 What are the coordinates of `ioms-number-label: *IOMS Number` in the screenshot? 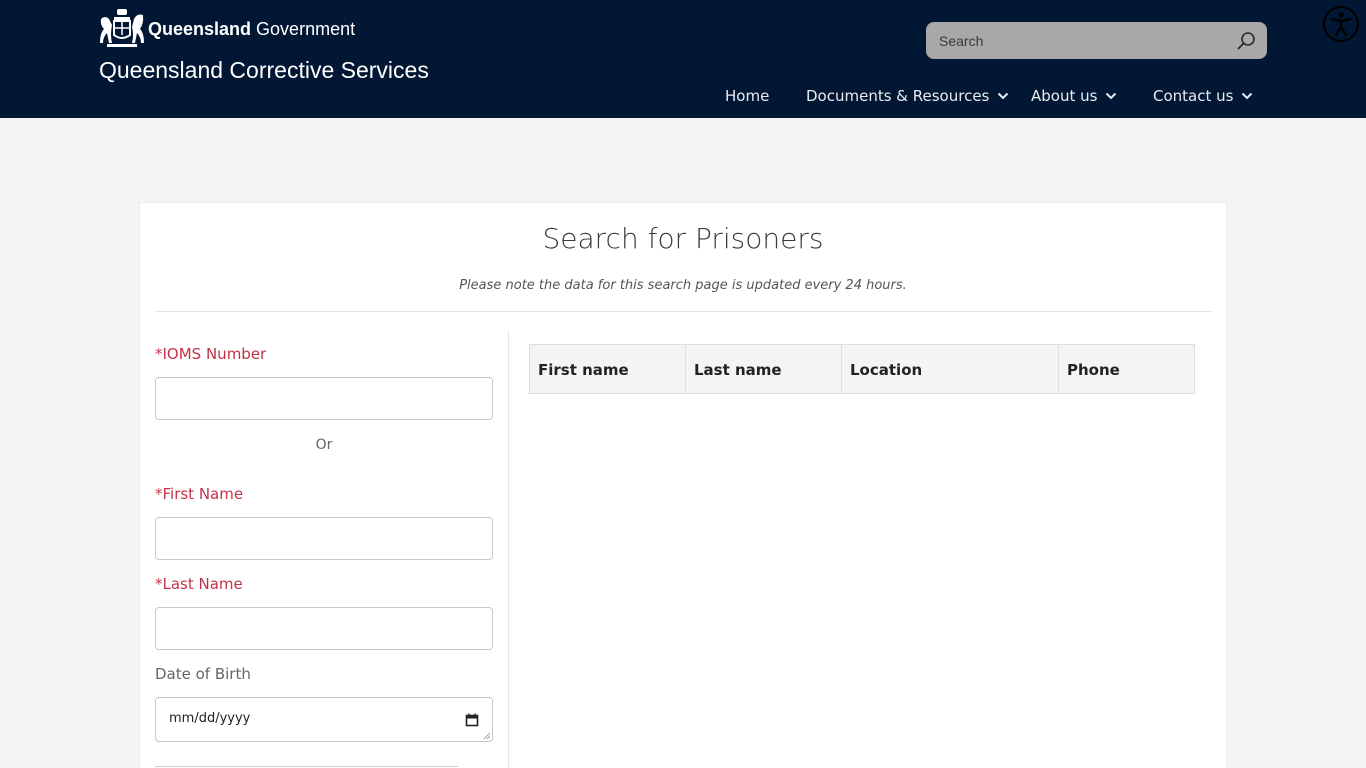 It's located at (211, 354).